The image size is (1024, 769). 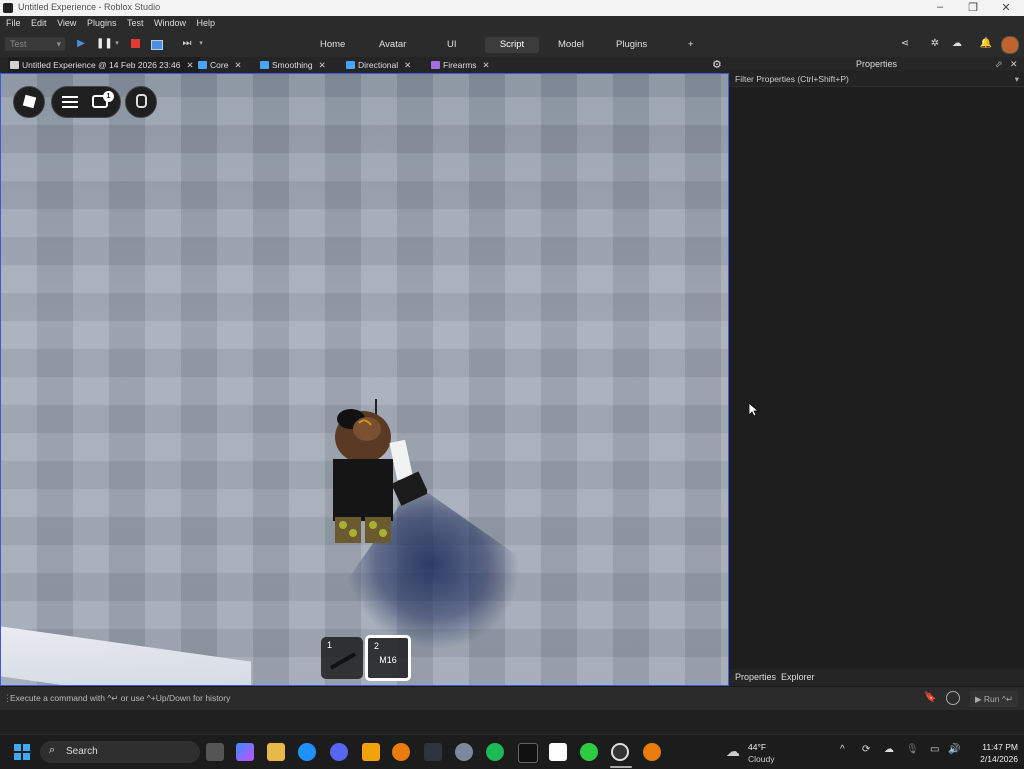 I want to click on obs-studio-icon, so click(x=620, y=752).